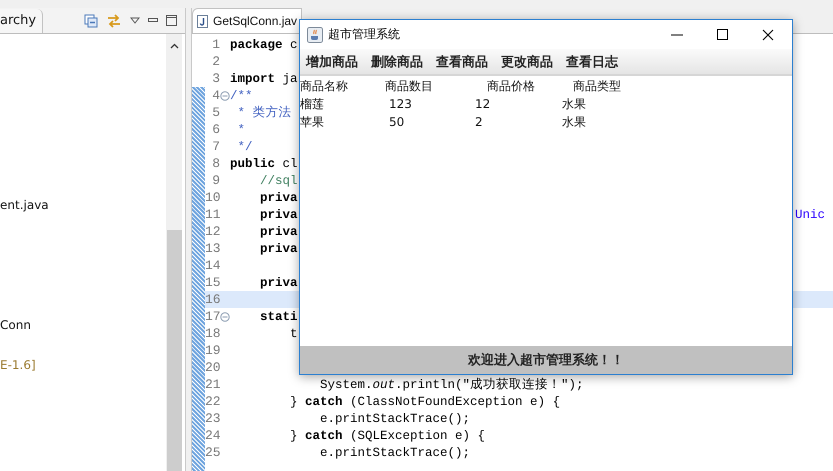 This screenshot has height=471, width=833. I want to click on code-text: import ja, so click(264, 79).